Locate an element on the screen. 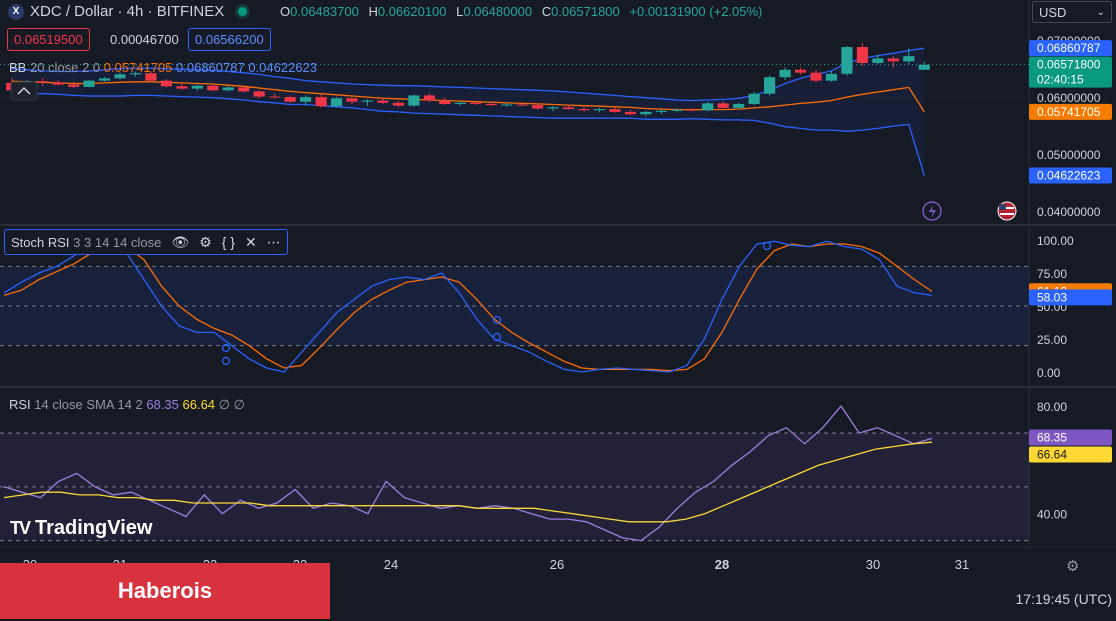  gear-icon: ⚙ is located at coordinates (205, 242).